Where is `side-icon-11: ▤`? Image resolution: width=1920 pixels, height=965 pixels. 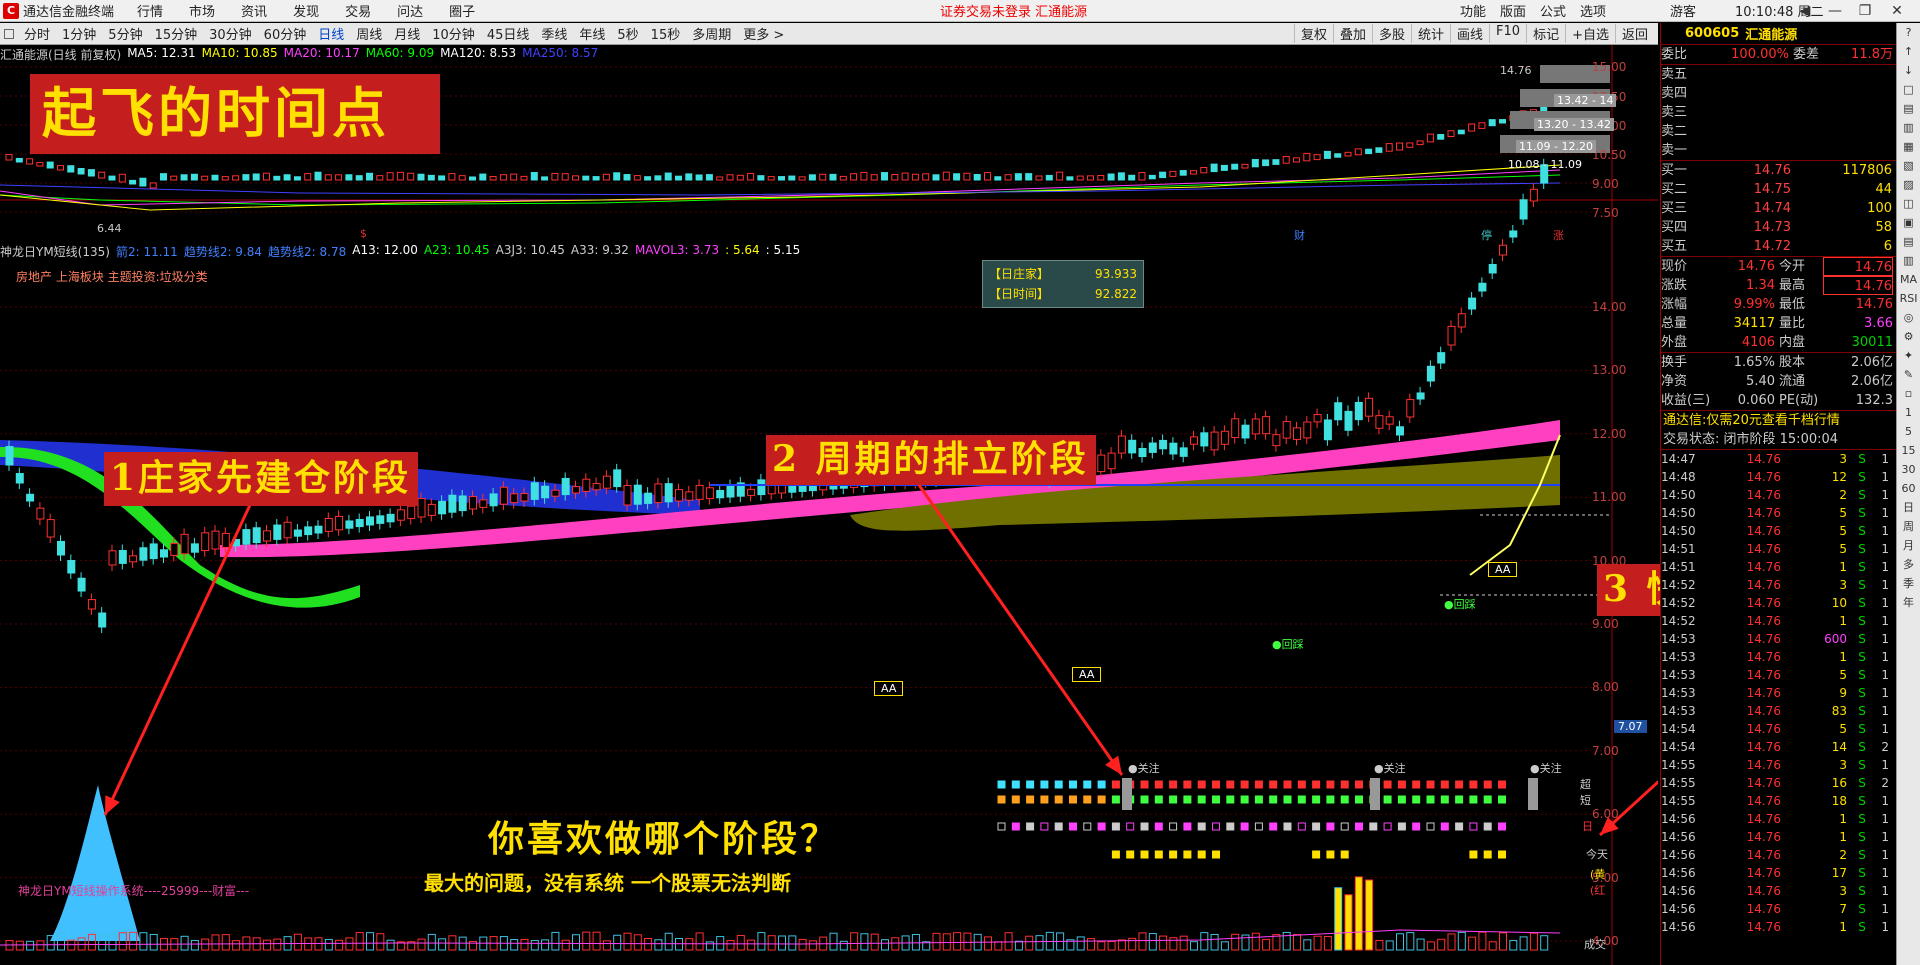
side-icon-11: ▤ is located at coordinates (1908, 241).